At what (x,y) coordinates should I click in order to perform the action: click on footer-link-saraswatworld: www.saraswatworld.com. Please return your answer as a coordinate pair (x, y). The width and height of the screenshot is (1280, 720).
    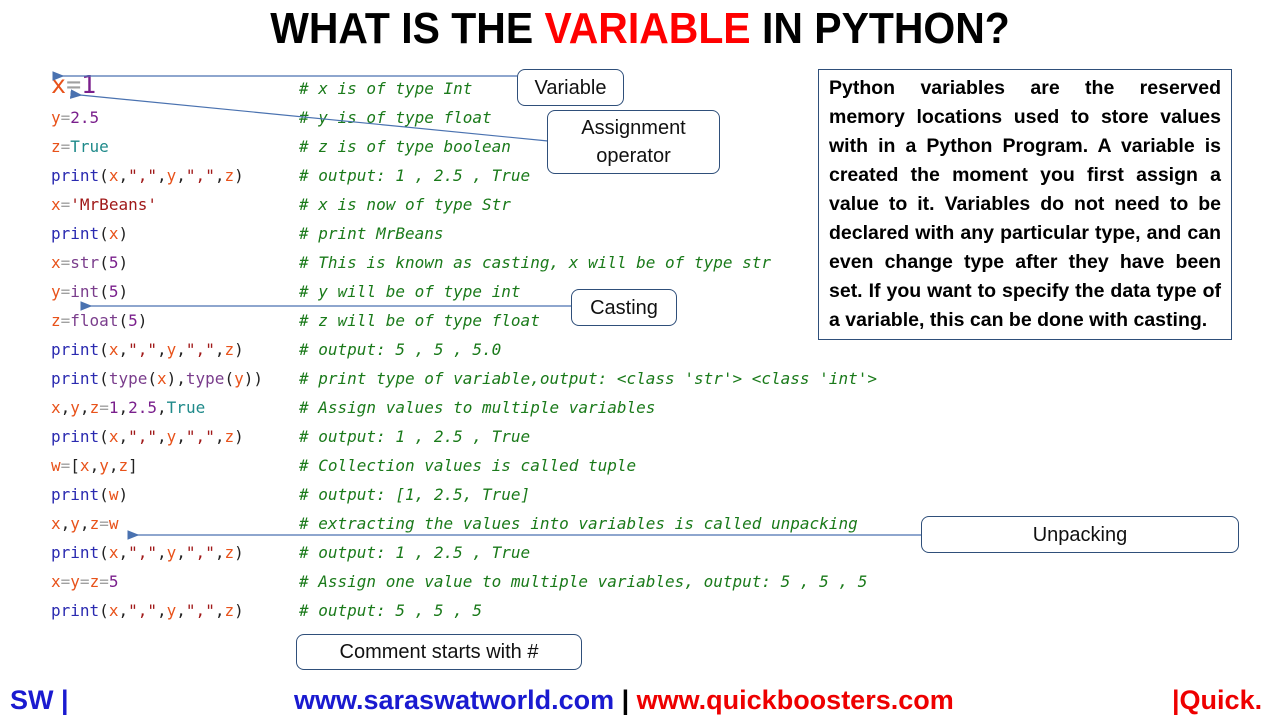
    Looking at the image, I should click on (454, 700).